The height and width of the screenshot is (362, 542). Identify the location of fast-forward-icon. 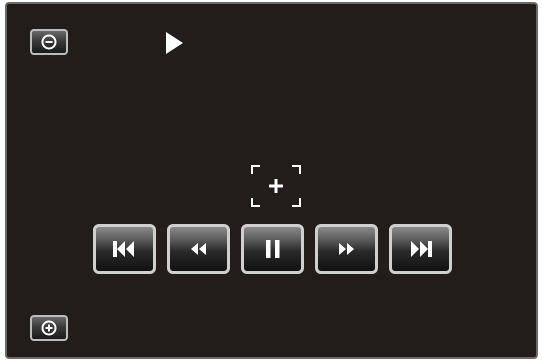
(346, 249).